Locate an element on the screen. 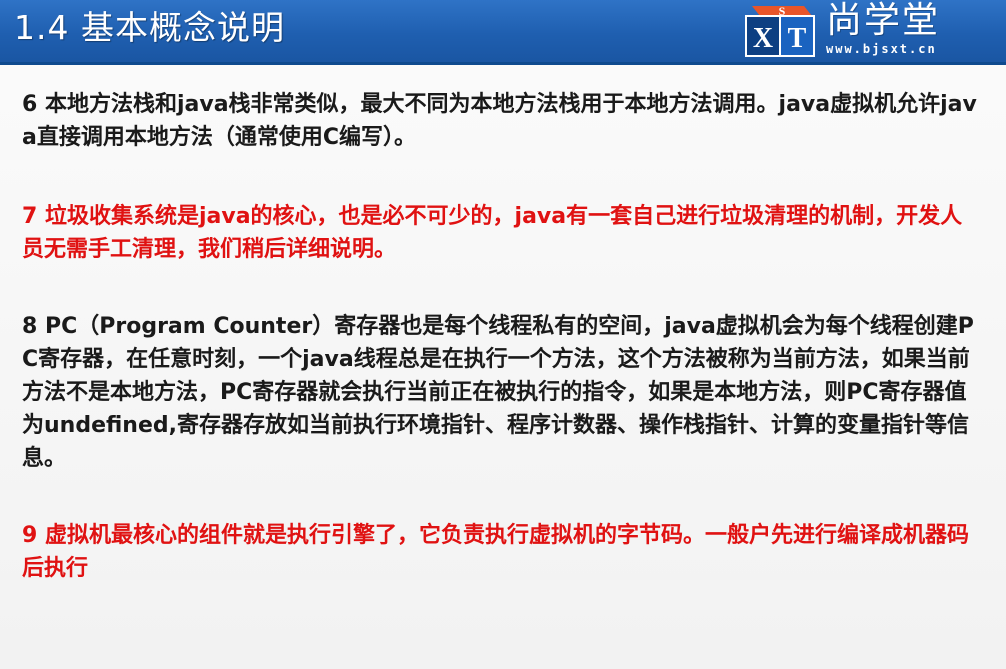  title-bar: 1.4 基本概念说明 X T S 尚学堂 www.bjsxt.cn is located at coordinates (503, 32).